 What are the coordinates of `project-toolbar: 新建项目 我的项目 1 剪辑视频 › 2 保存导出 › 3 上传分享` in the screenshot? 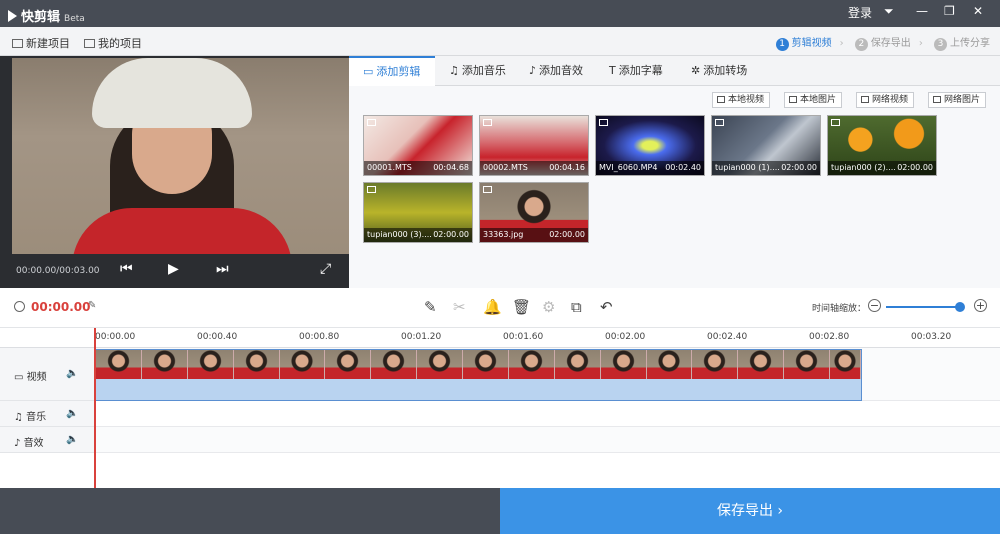 It's located at (500, 41).